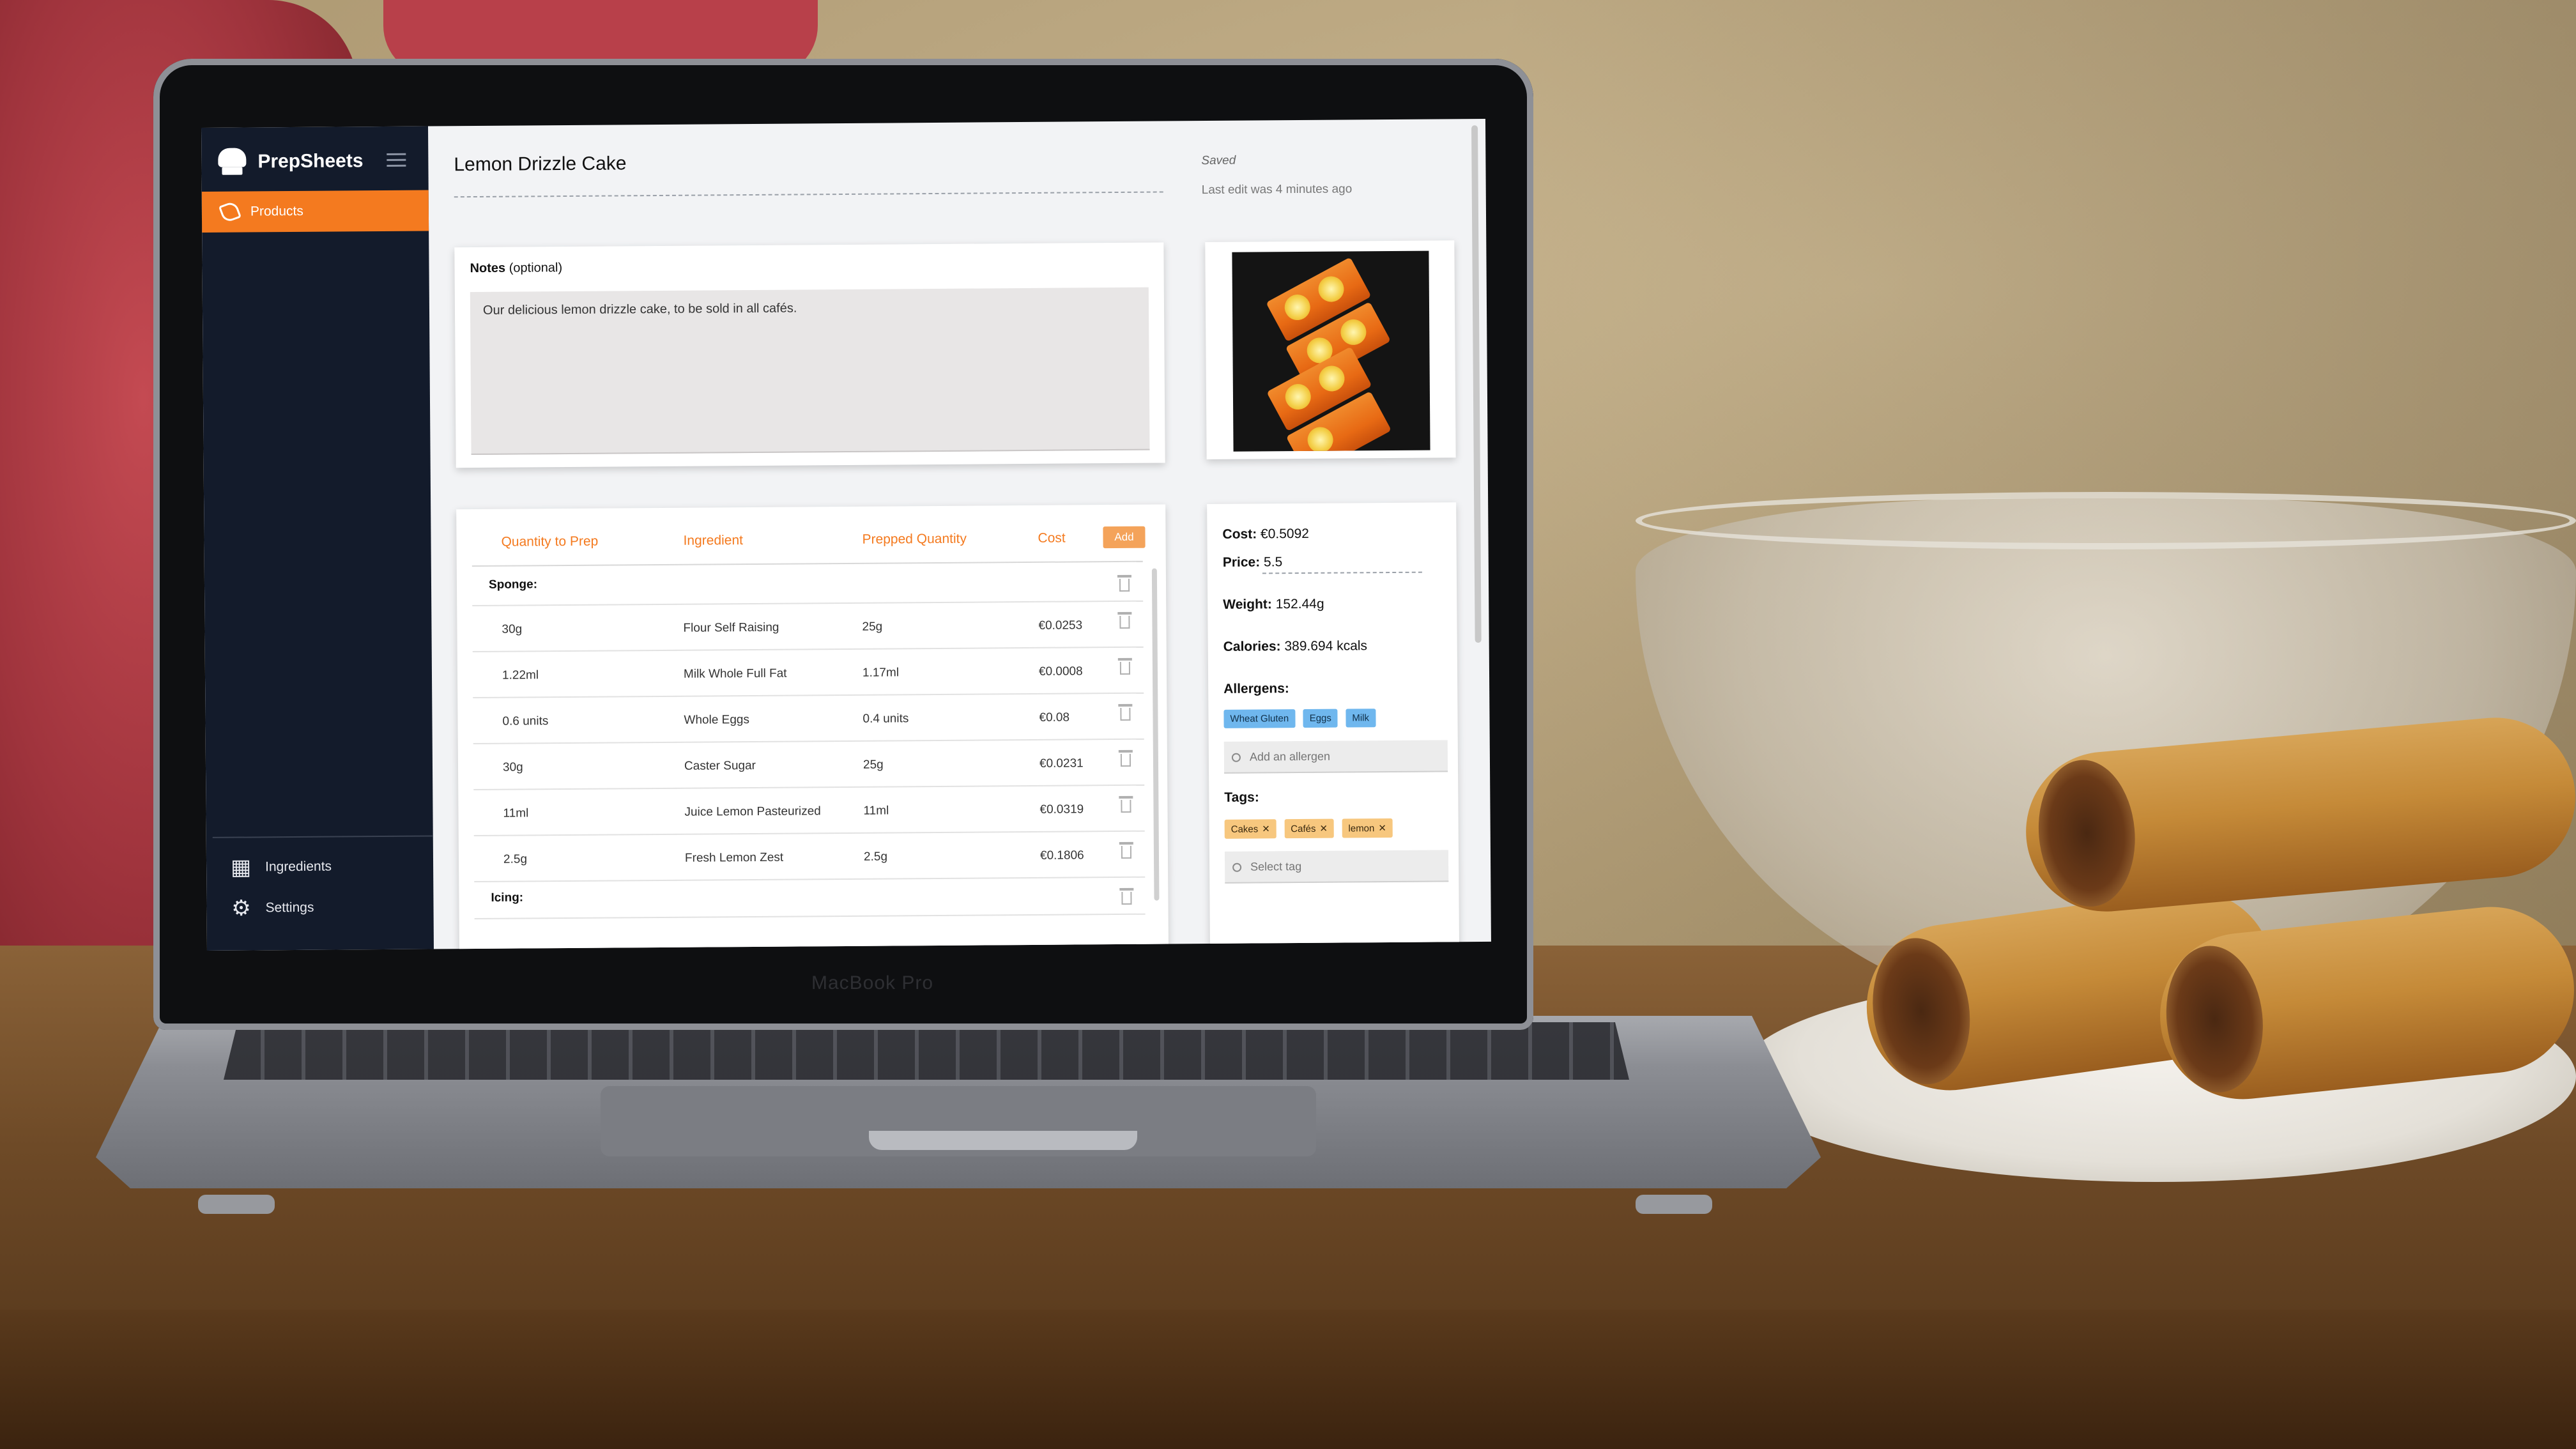 The width and height of the screenshot is (2576, 1449). What do you see at coordinates (1326, 646) in the screenshot?
I see `calories-value: 389.694 kcals` at bounding box center [1326, 646].